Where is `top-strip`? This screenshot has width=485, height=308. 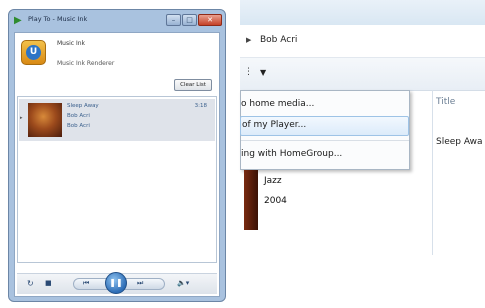 top-strip is located at coordinates (362, 12).